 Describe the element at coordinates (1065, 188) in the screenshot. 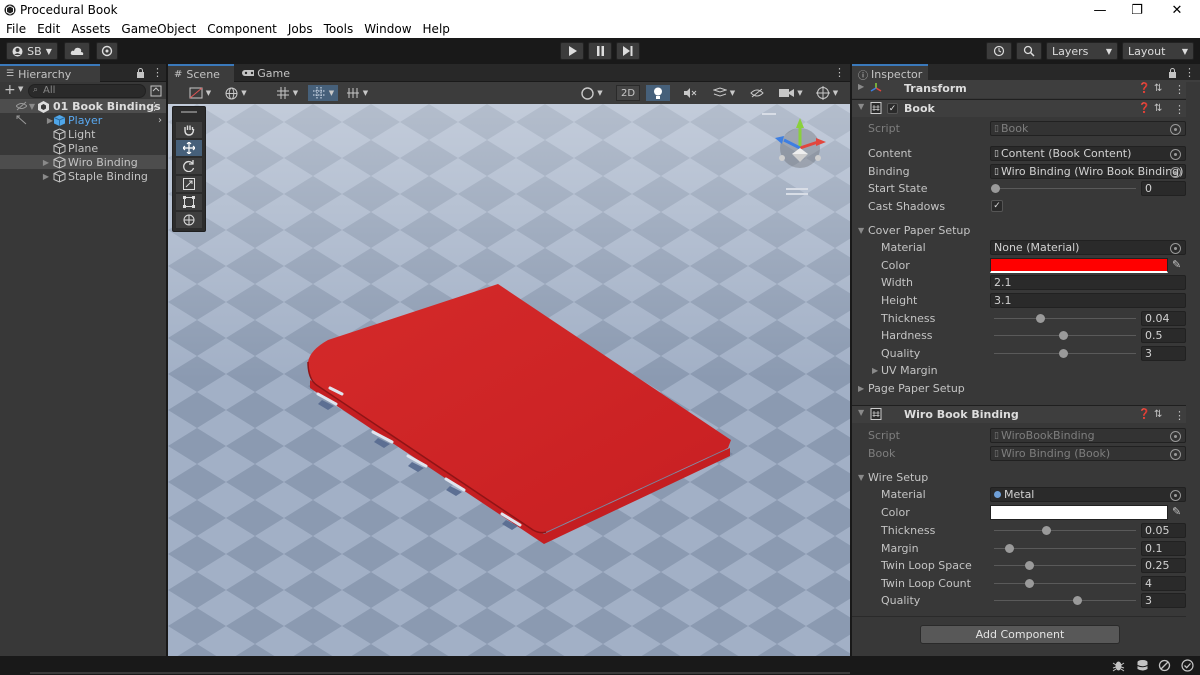

I see `start-state-slider-track` at that location.